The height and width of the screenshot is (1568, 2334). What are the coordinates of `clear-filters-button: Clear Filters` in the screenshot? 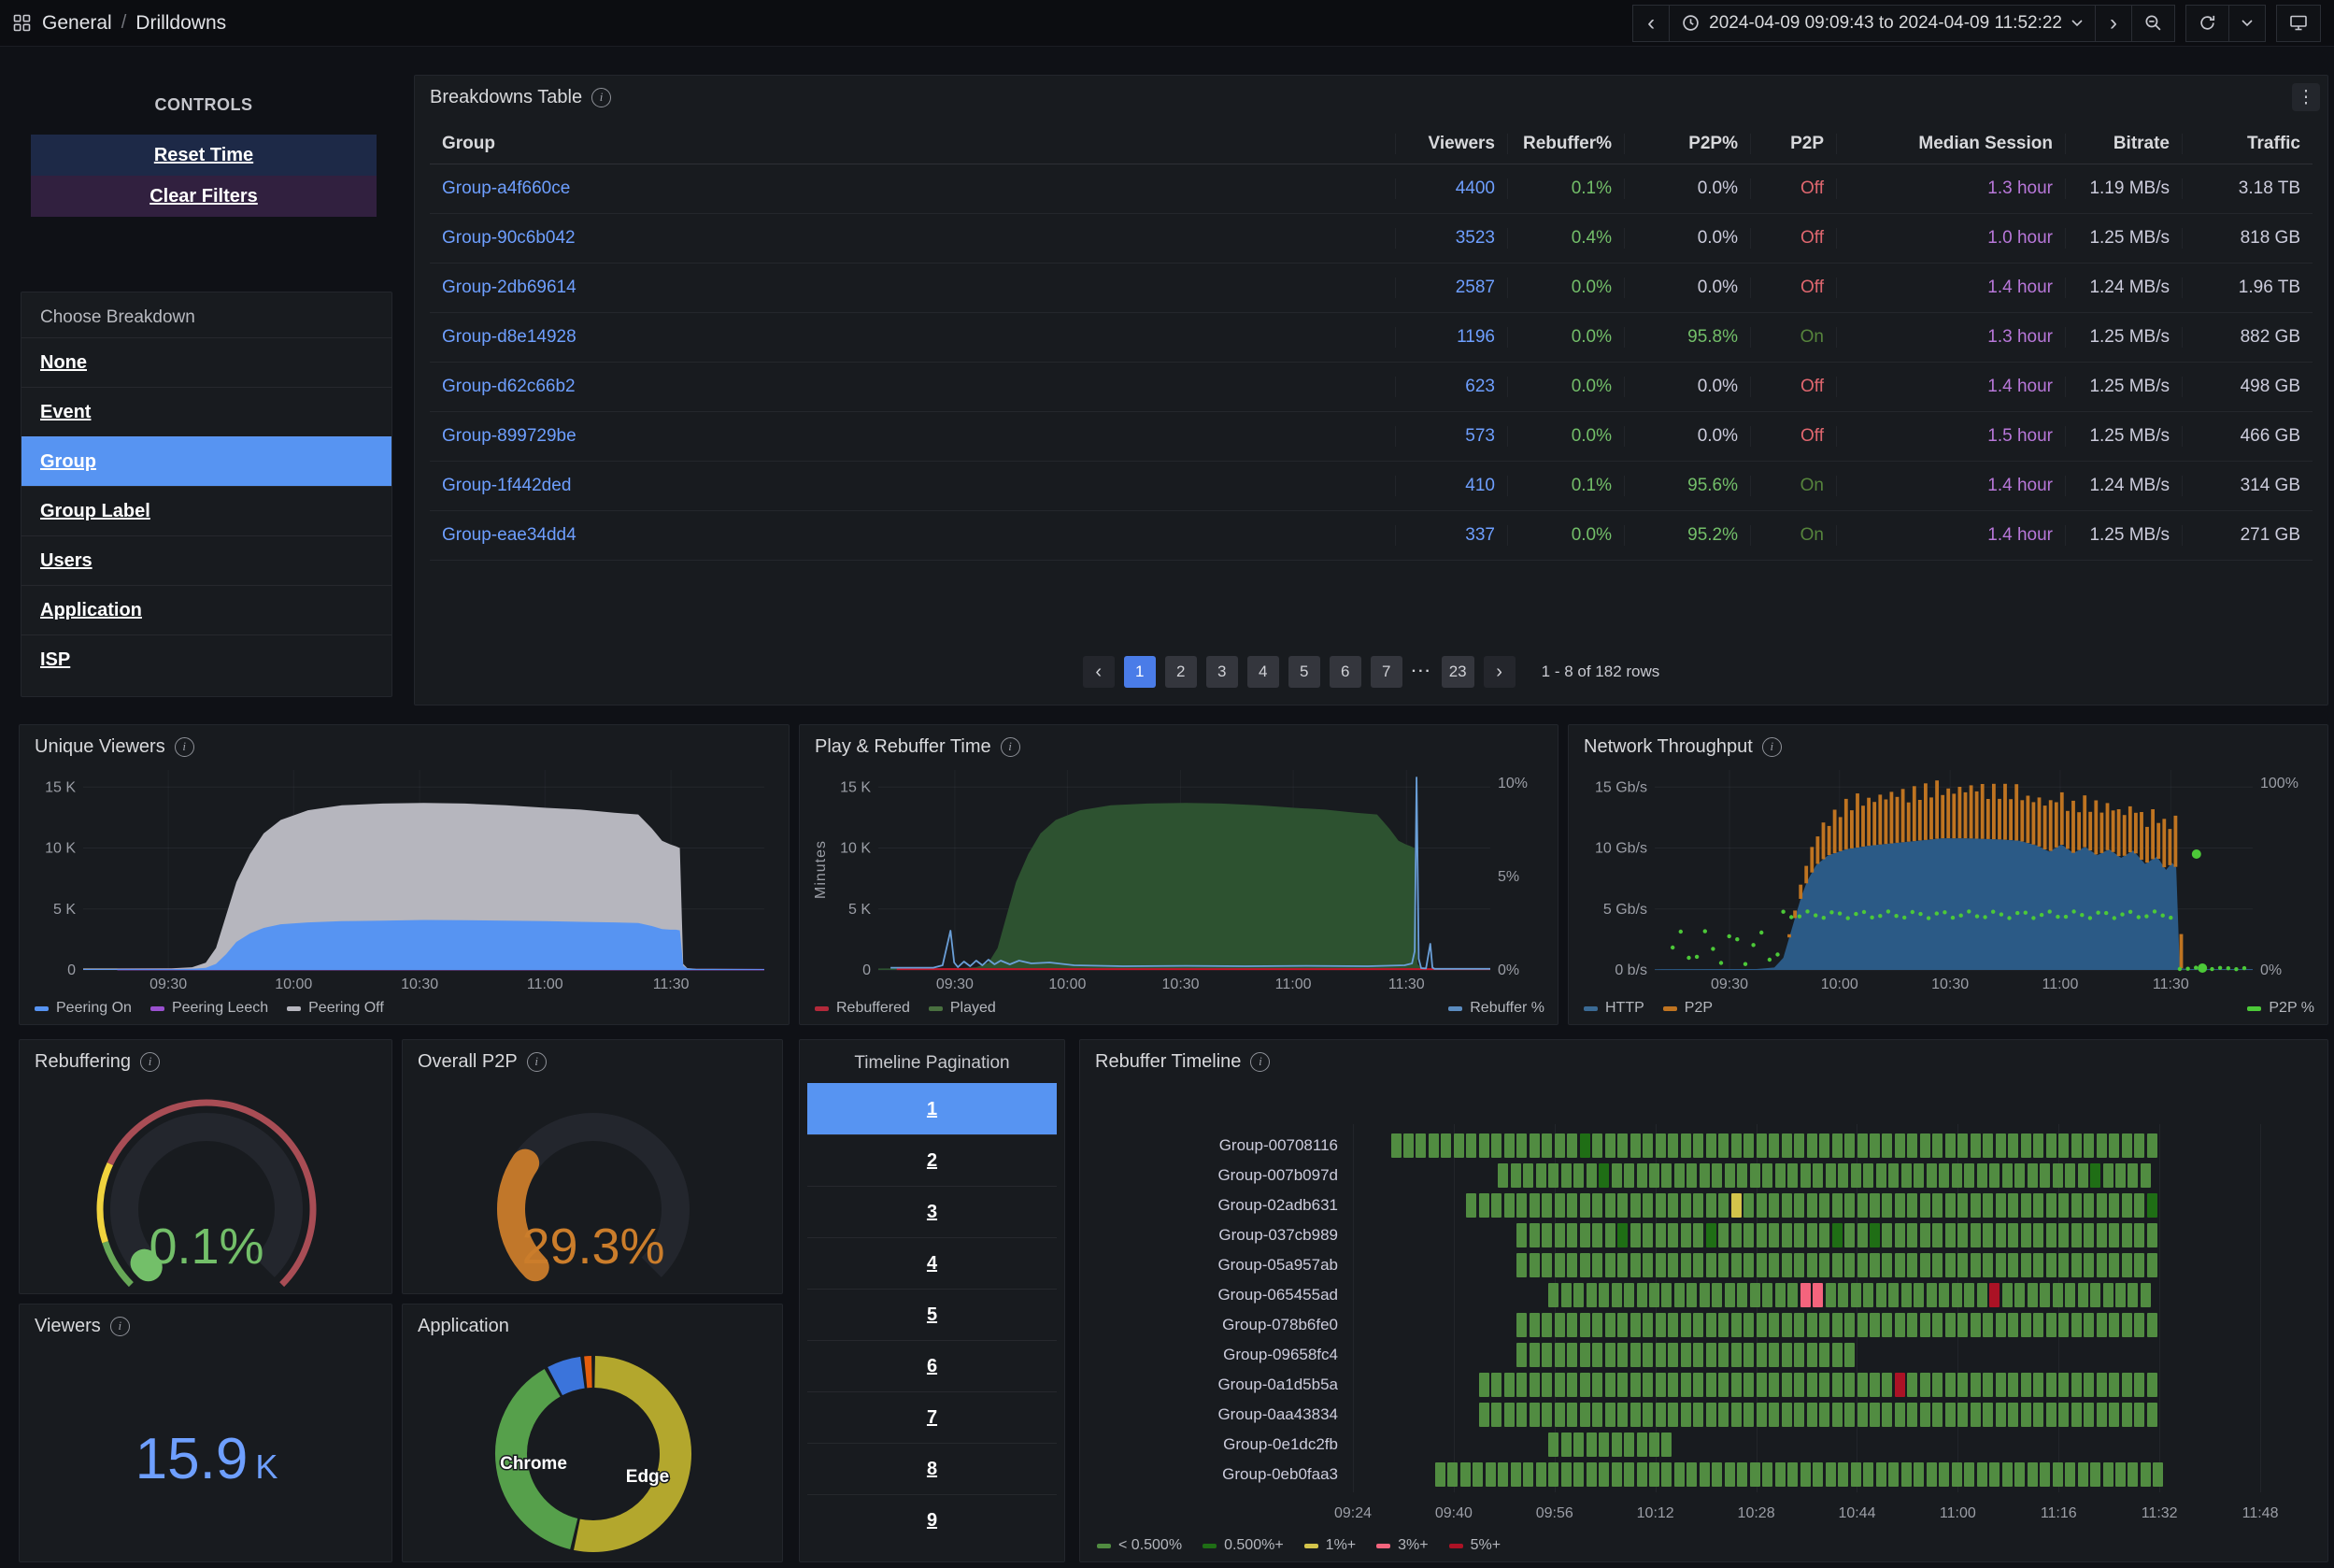 It's located at (204, 197).